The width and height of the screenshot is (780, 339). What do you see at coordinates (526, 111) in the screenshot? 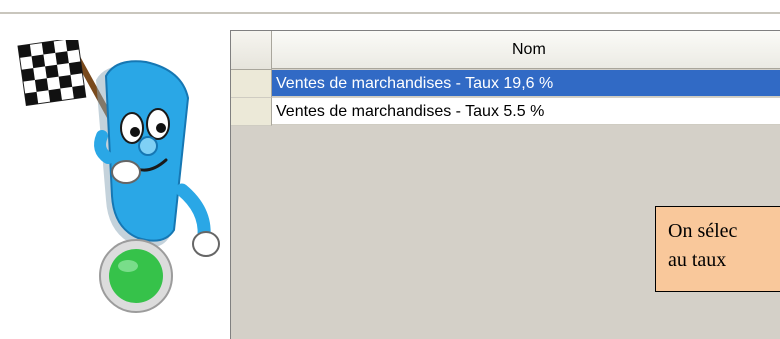
I see `row-cell-nom: Ventes de marchandises - Taux 5.5 %` at bounding box center [526, 111].